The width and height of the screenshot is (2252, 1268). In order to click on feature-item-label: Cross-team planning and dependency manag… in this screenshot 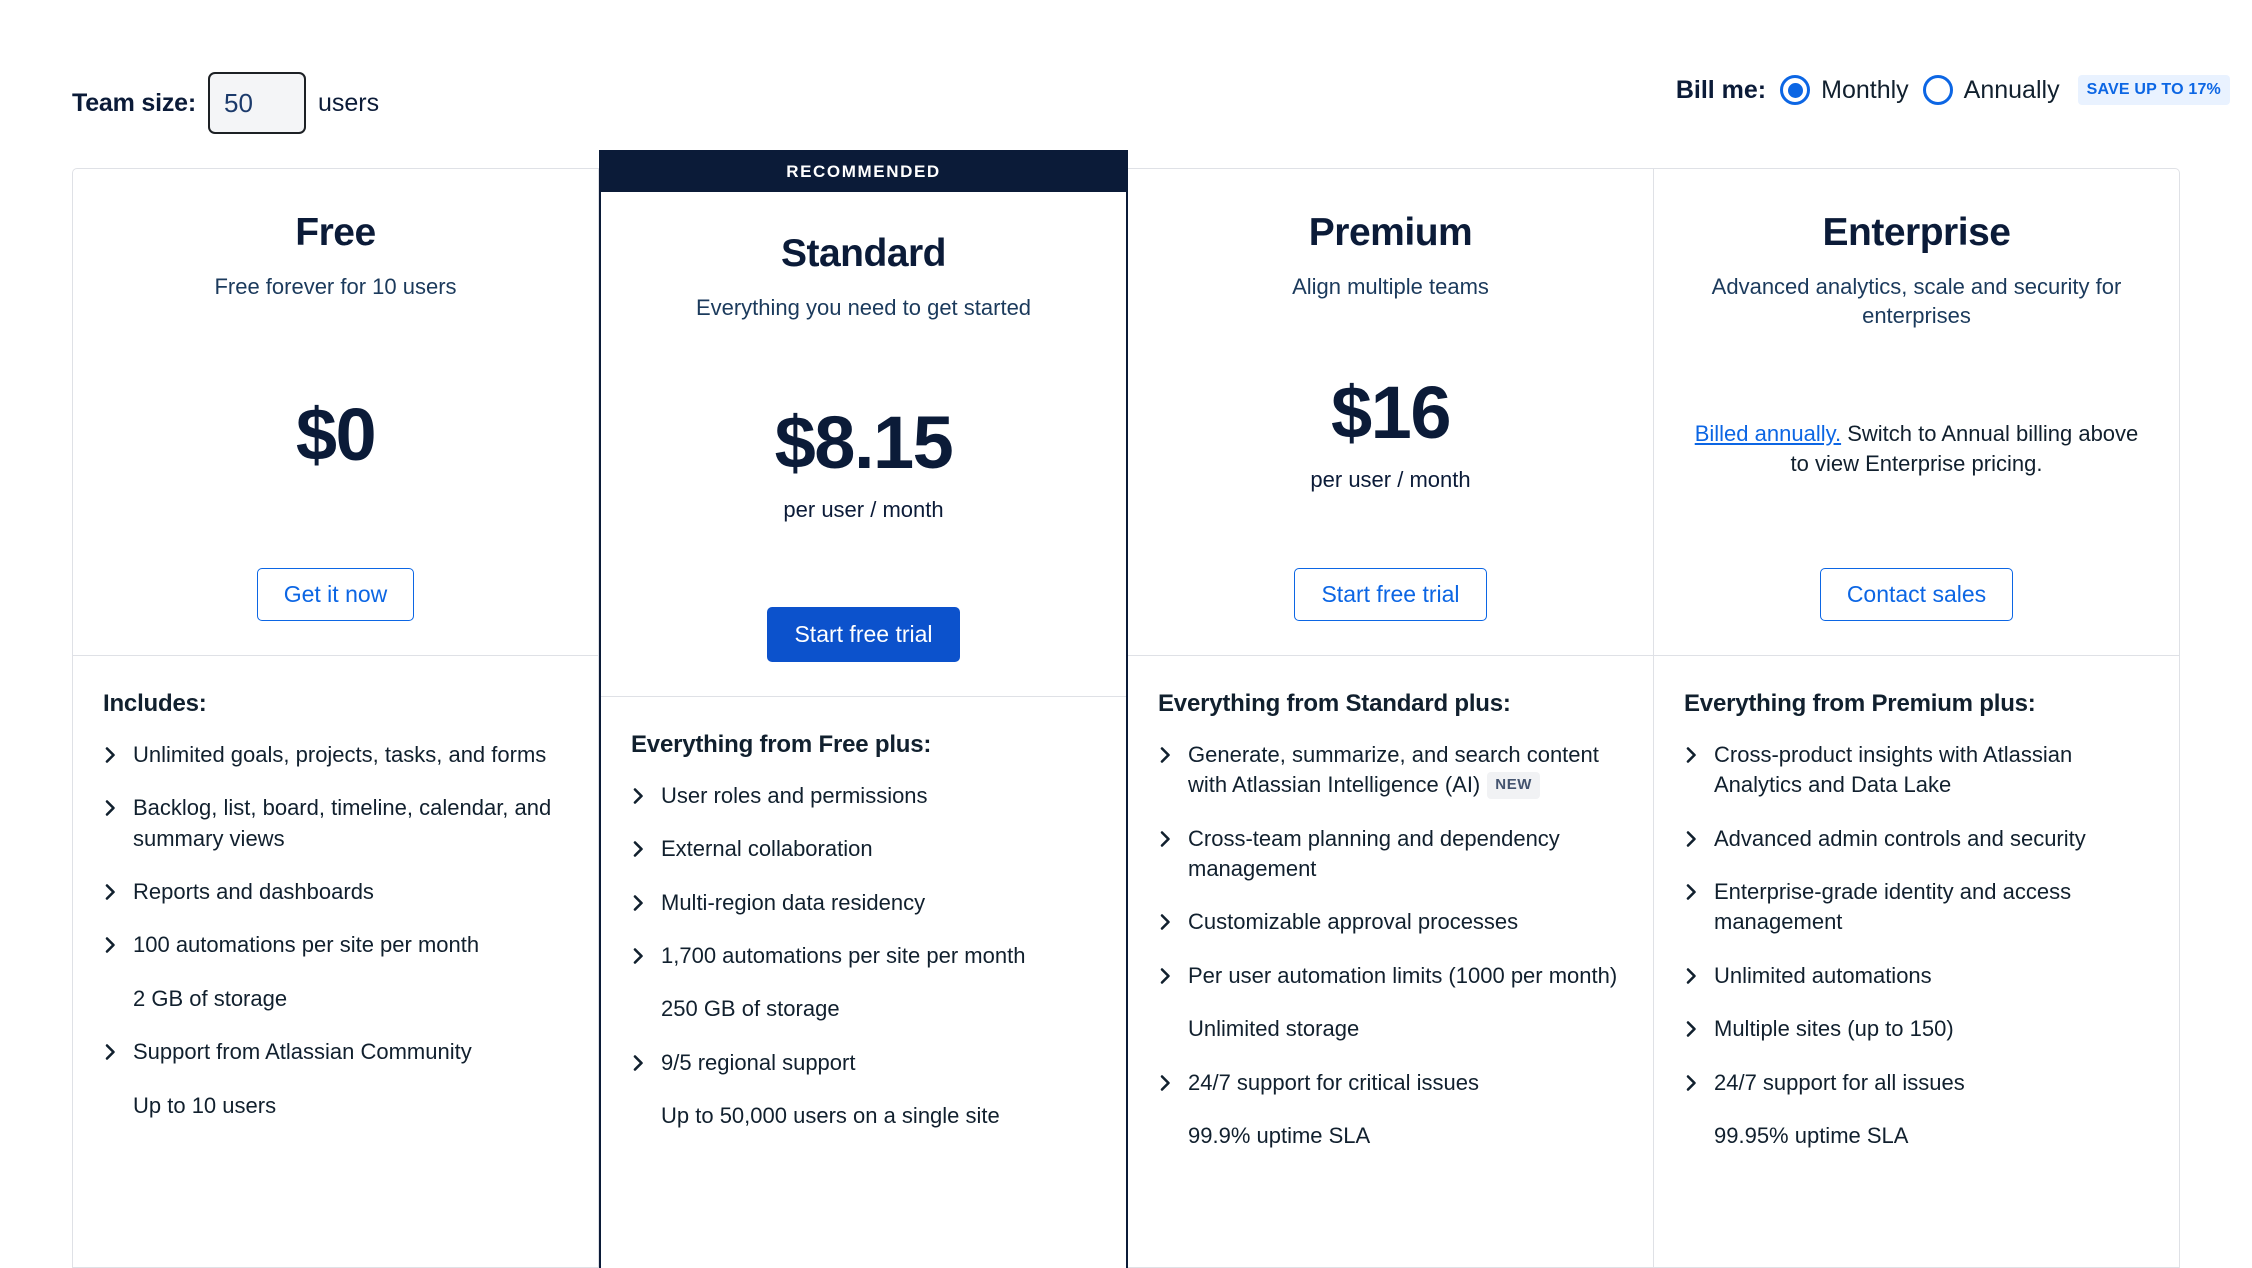, I will do `click(1374, 853)`.